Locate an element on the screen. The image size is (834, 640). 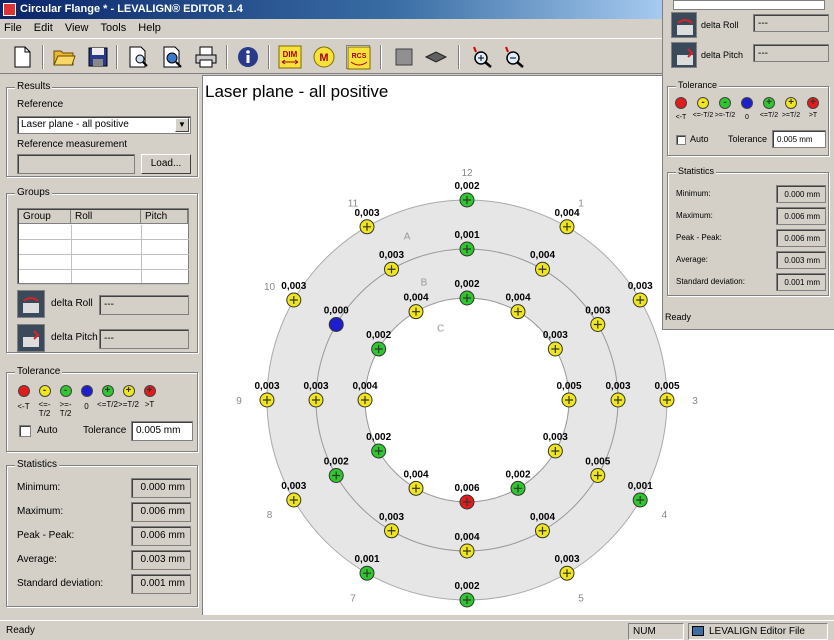
chevron-down-icon: ▼ is located at coordinates (182, 125).